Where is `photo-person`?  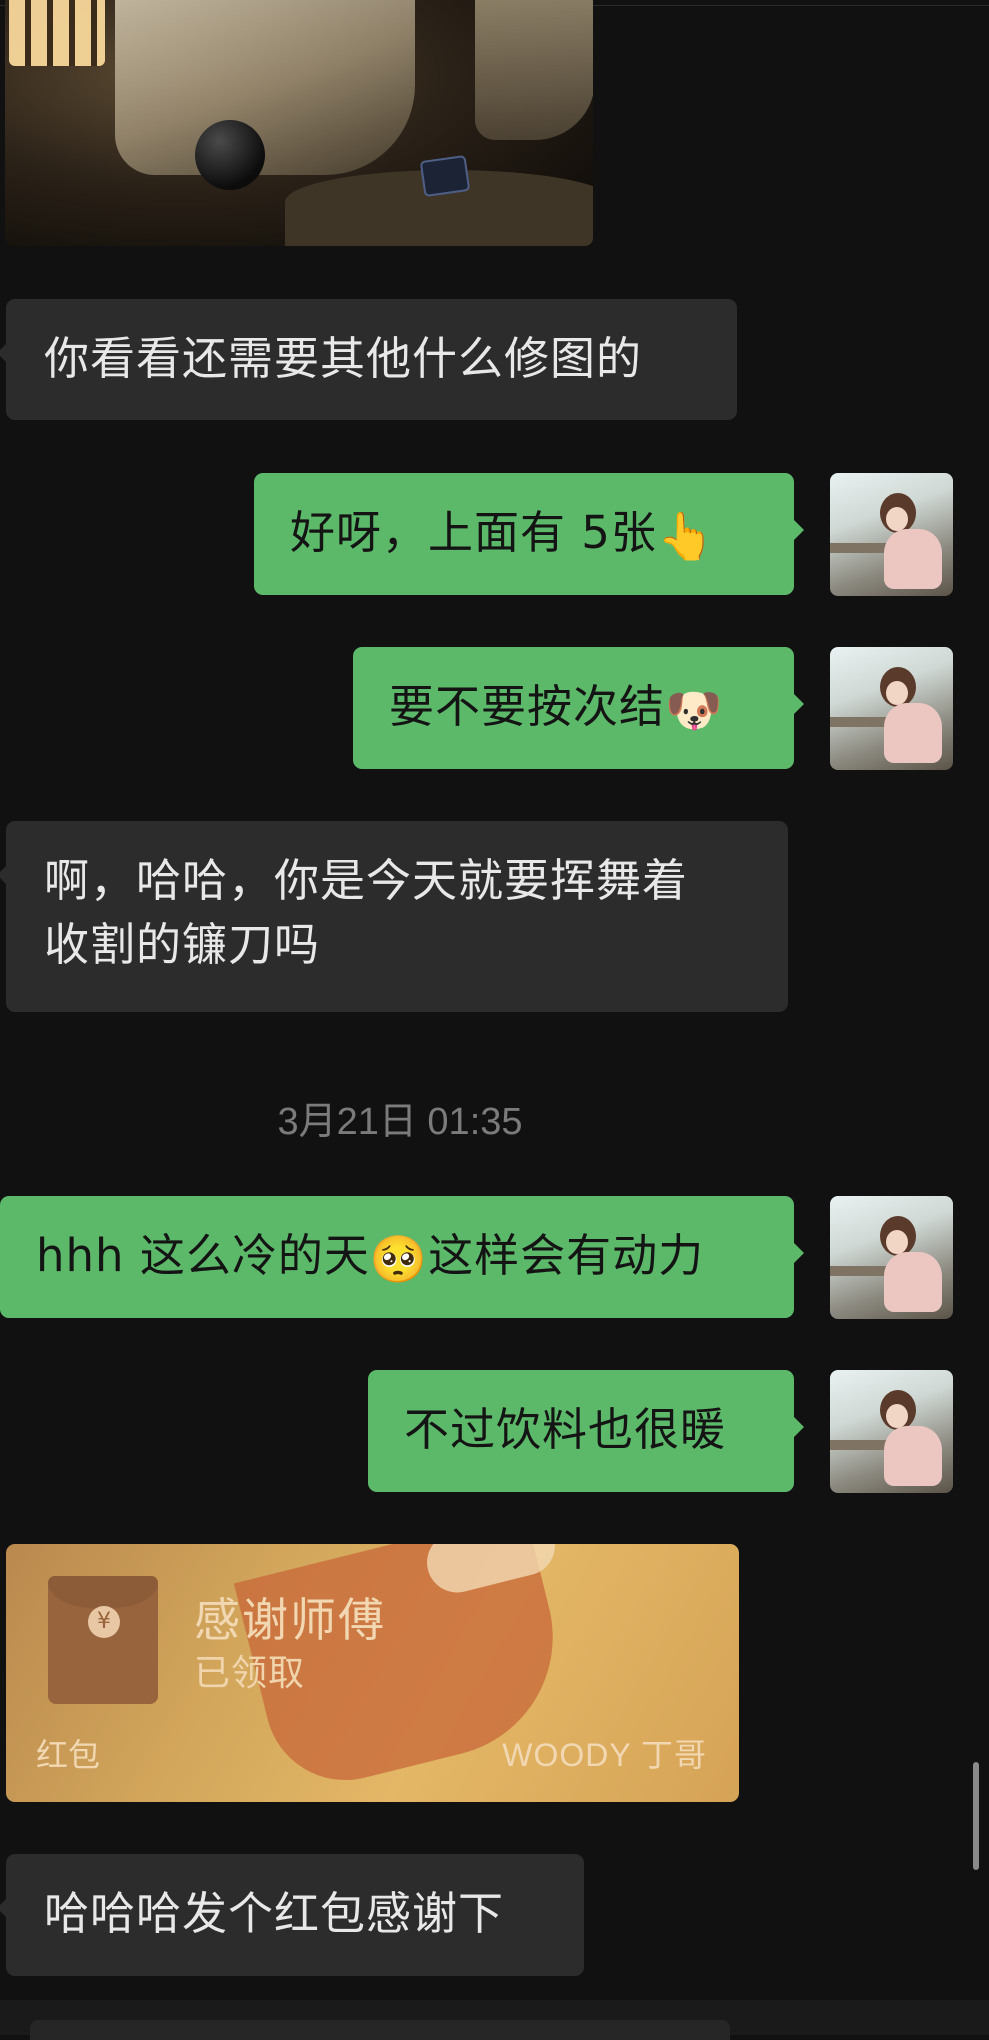 photo-person is located at coordinates (265, 87).